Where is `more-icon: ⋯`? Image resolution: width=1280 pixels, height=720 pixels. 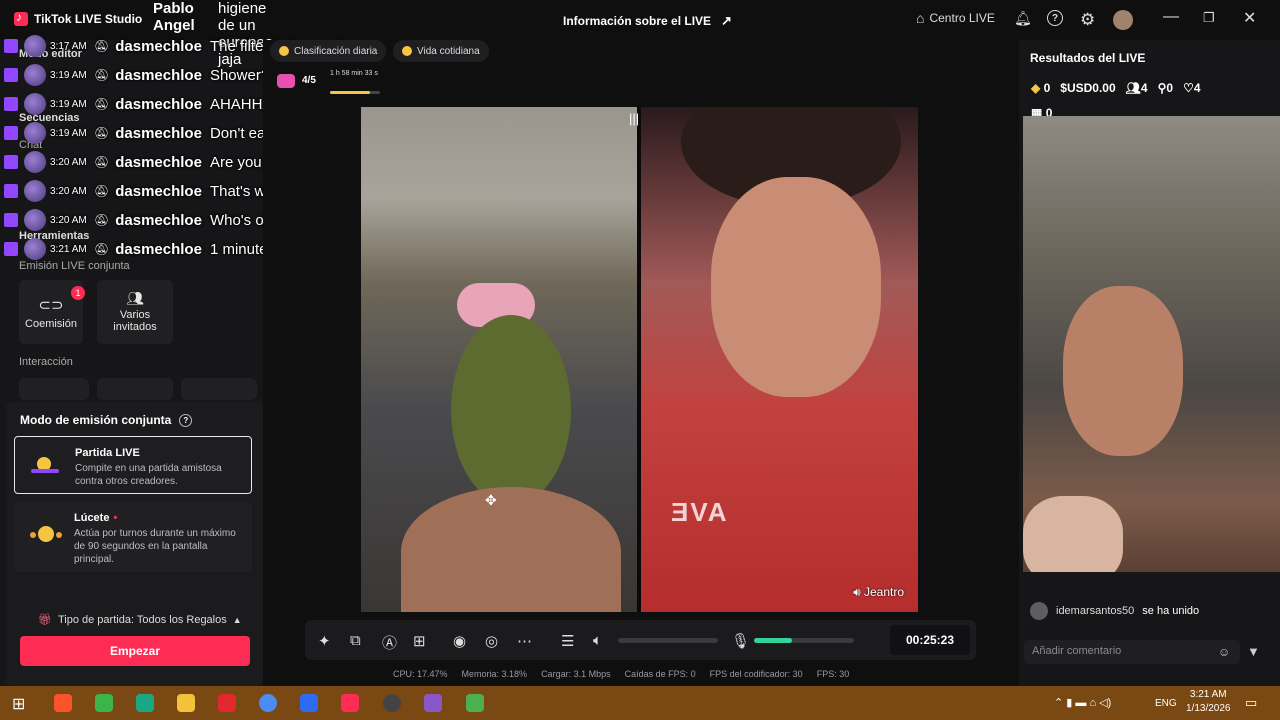 more-icon: ⋯ is located at coordinates (524, 641).